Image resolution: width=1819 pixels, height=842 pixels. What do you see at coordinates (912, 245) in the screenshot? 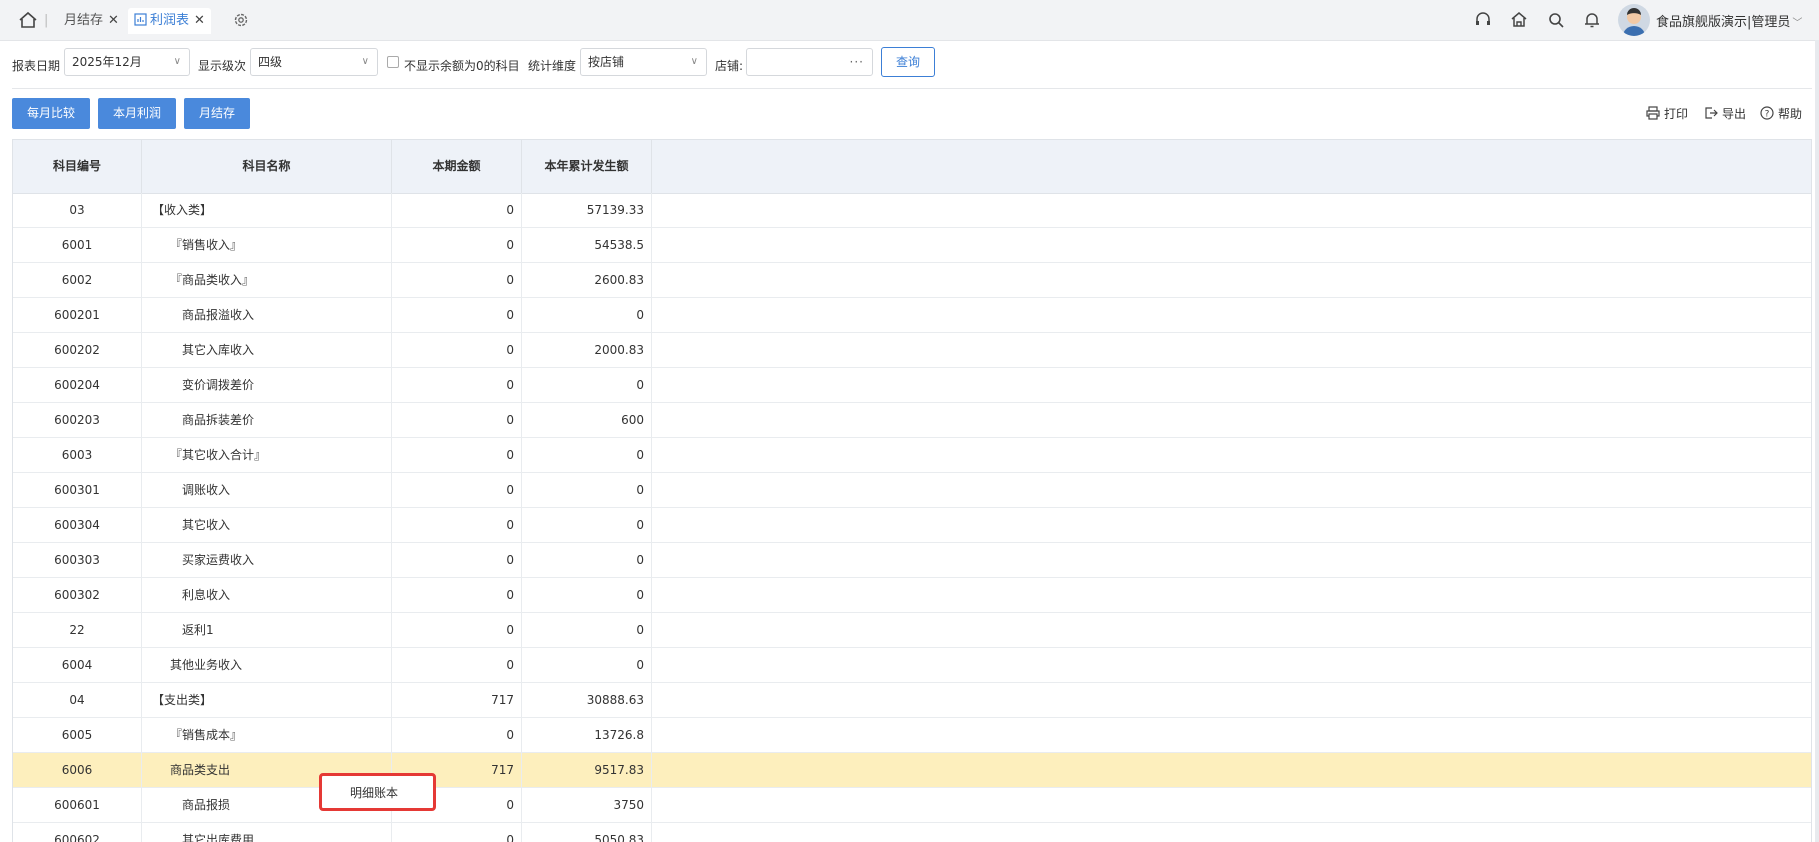
I see `table-row: 6001 『销售收入』 0 54538.5` at bounding box center [912, 245].